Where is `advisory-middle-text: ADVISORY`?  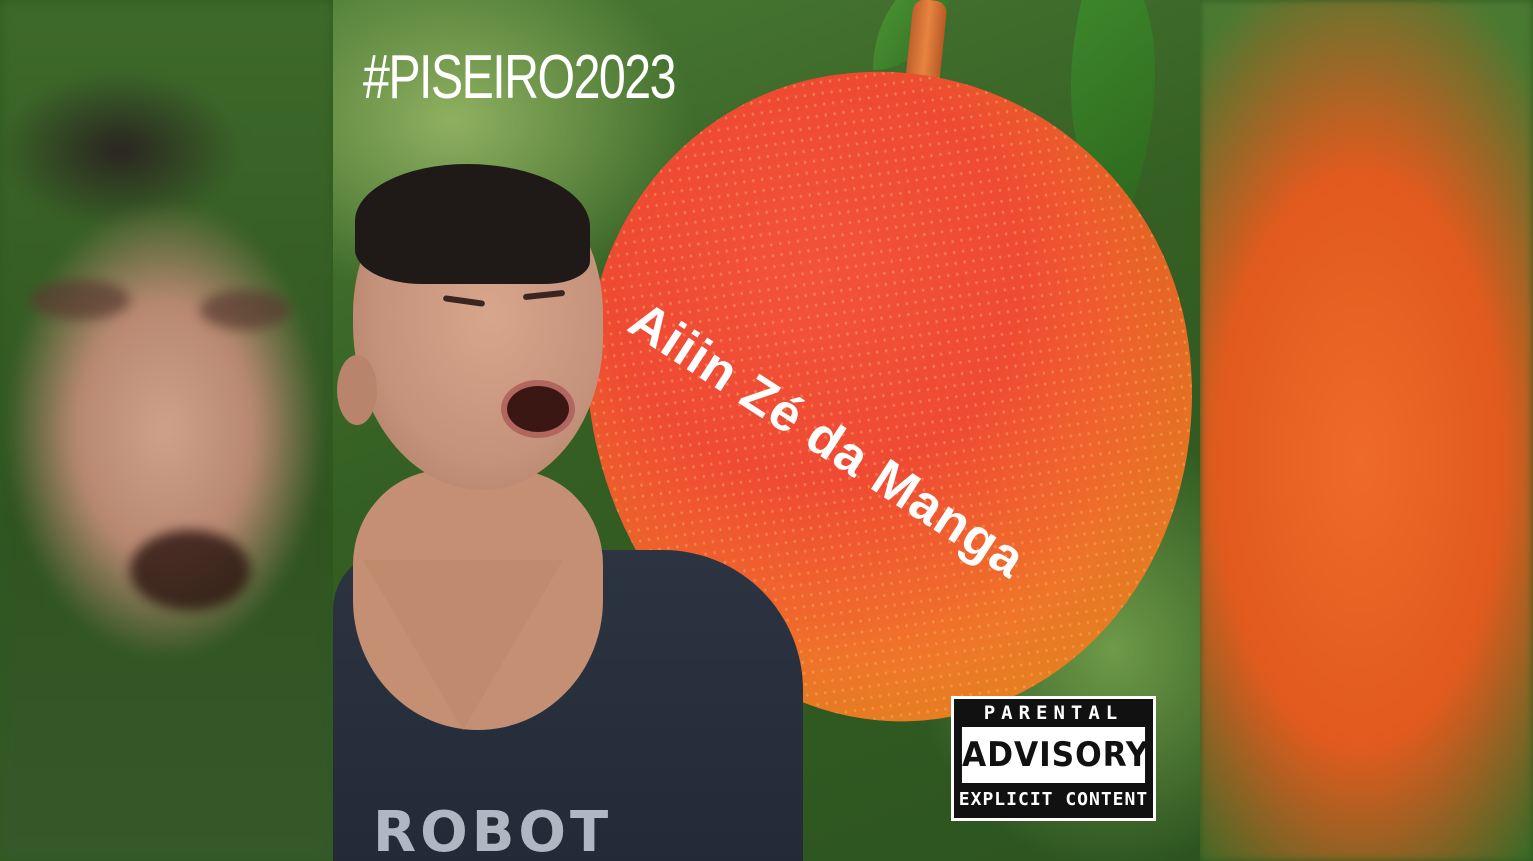 advisory-middle-text: ADVISORY is located at coordinates (1055, 755).